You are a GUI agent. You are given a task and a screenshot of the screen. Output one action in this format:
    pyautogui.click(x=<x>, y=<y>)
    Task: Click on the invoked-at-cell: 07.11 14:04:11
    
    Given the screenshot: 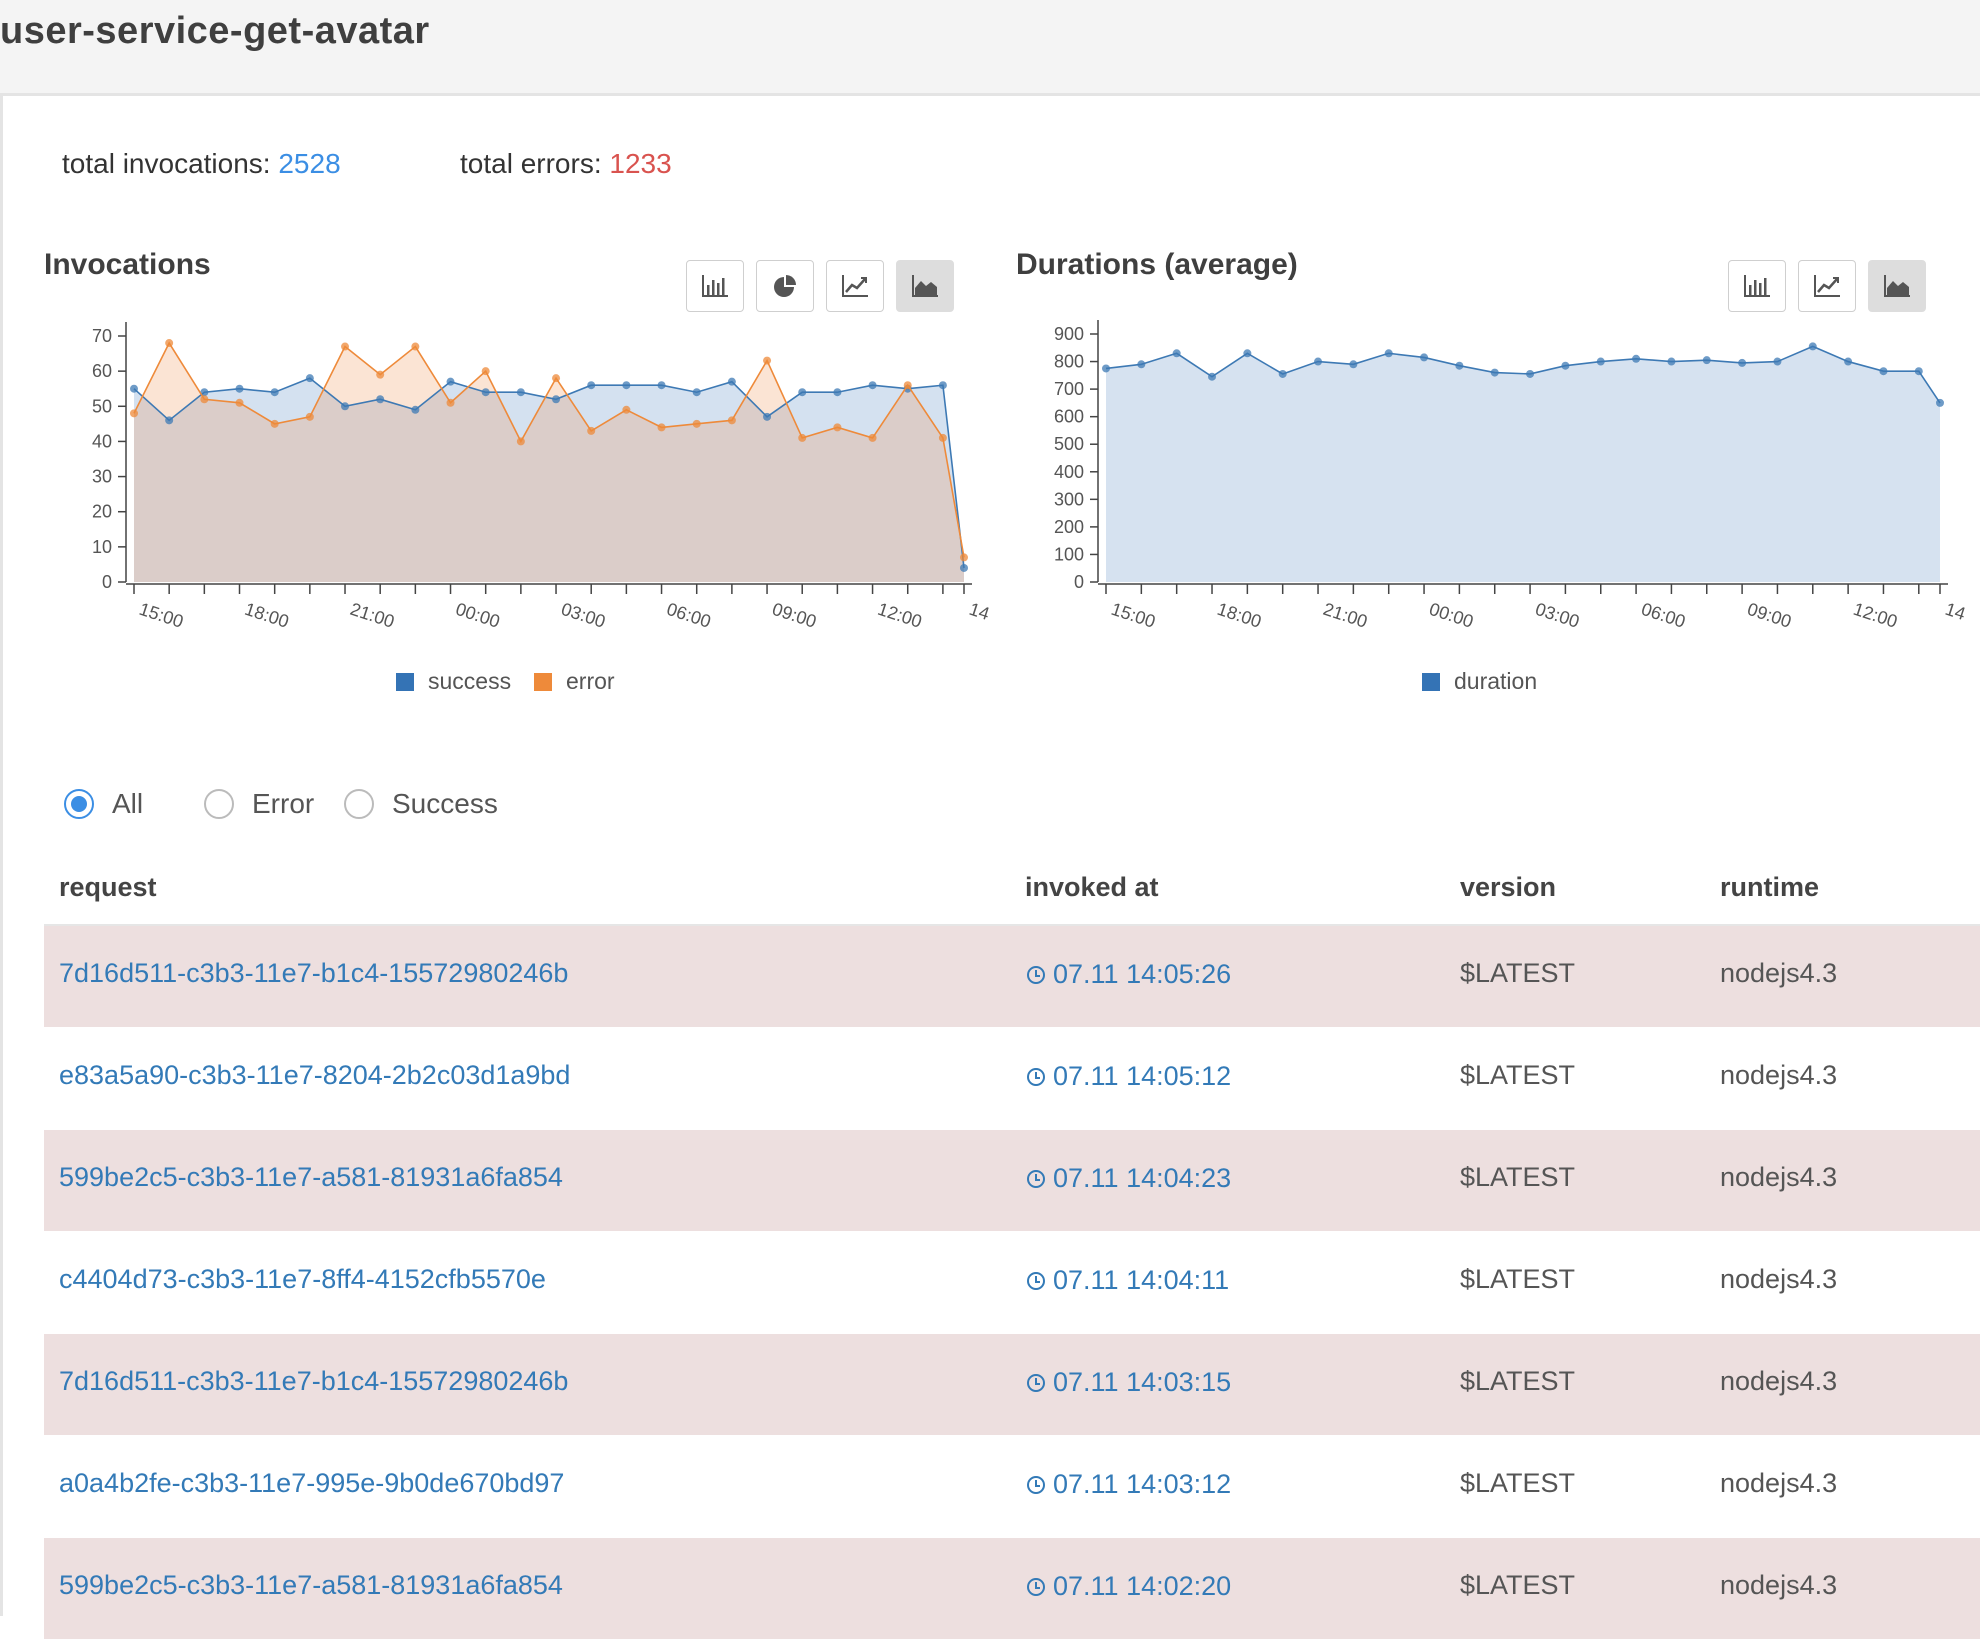 What is the action you would take?
    pyautogui.click(x=1128, y=1280)
    